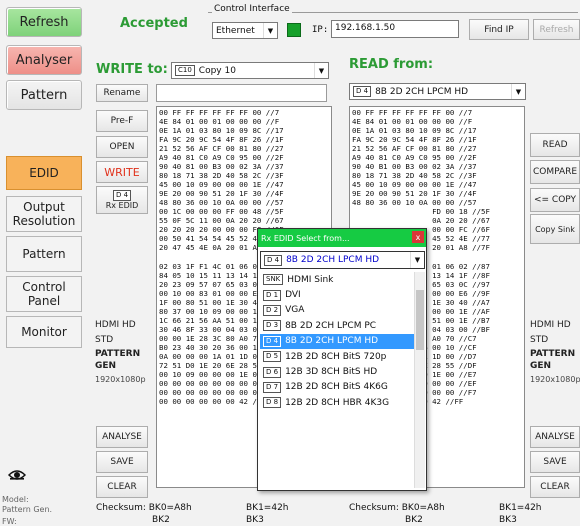  What do you see at coordinates (412, 112) in the screenshot?
I see `hex-line: 00 FF FF FF FF FF FF 00 //7` at bounding box center [412, 112].